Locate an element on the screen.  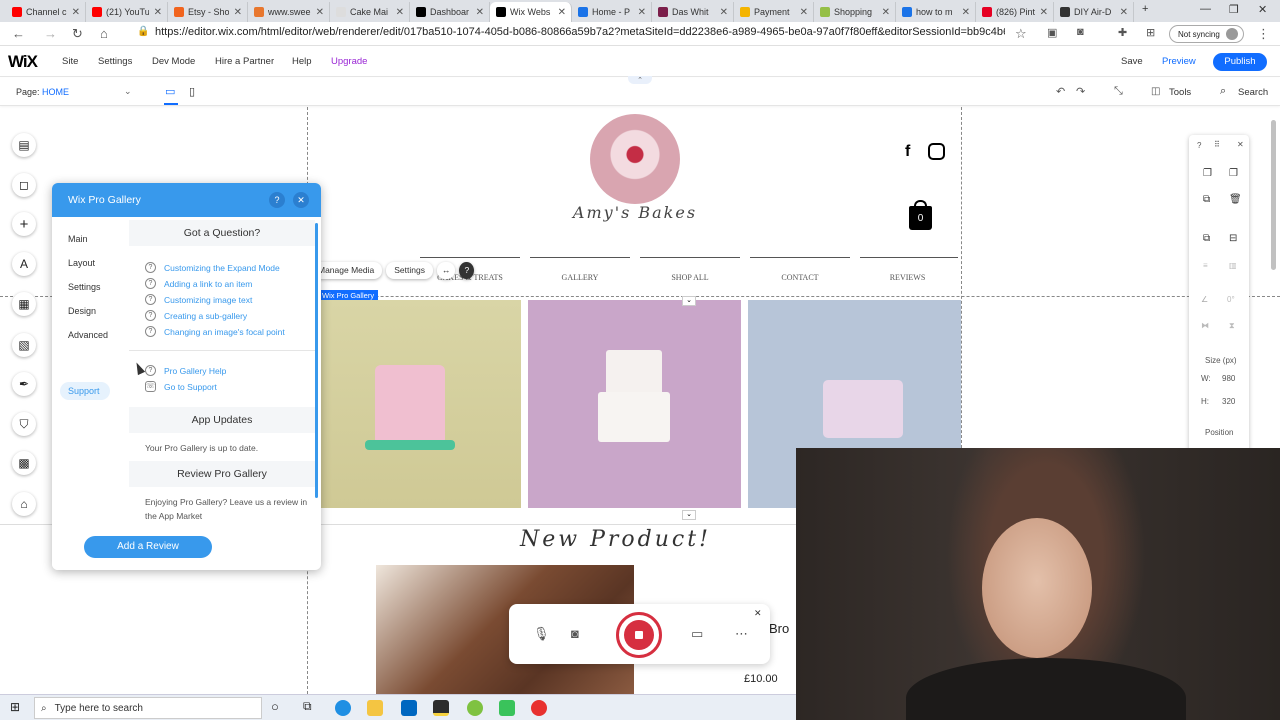
faq-link-expand-mode: ? Customizing the Expand Mode is located at coordinates (212, 267).